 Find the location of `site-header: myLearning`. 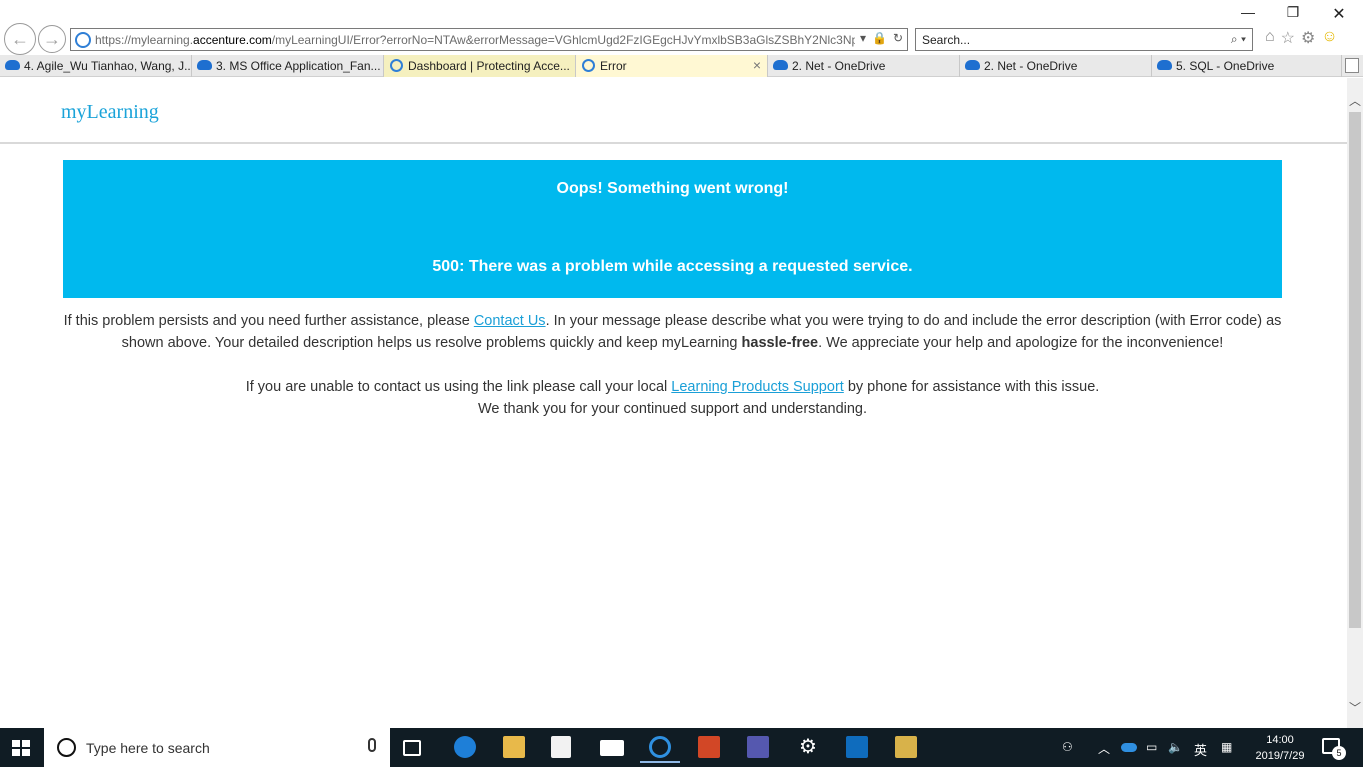

site-header: myLearning is located at coordinates (673, 111).